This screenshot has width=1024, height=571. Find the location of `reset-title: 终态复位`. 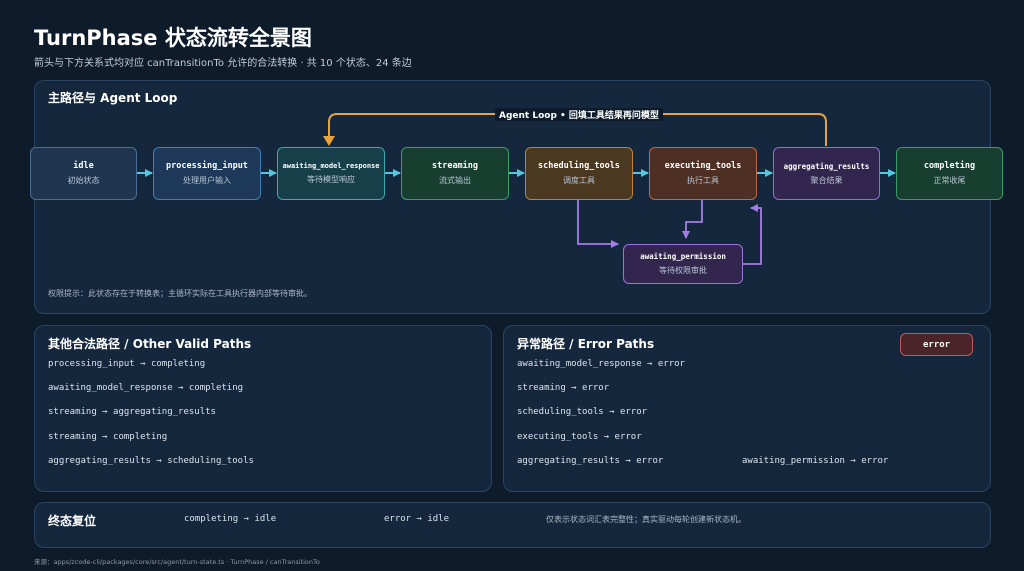

reset-title: 终态复位 is located at coordinates (72, 521).